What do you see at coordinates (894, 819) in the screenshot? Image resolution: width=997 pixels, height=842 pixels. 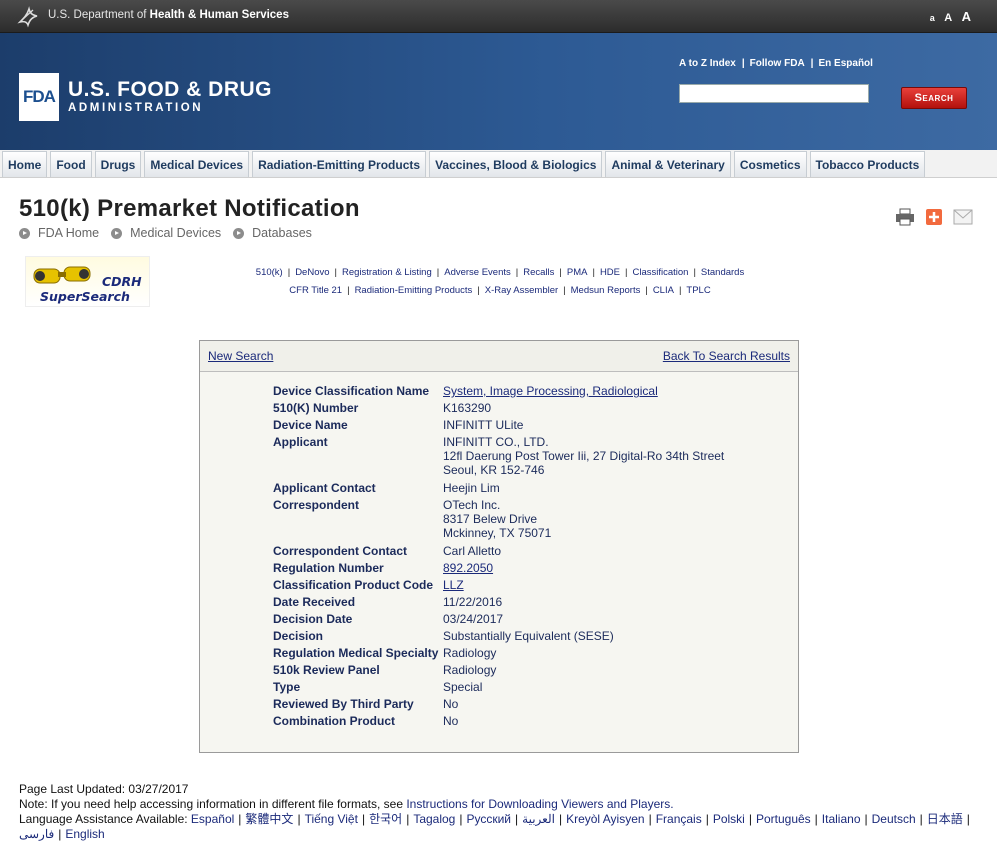 I see `language-link: Deutsch` at bounding box center [894, 819].